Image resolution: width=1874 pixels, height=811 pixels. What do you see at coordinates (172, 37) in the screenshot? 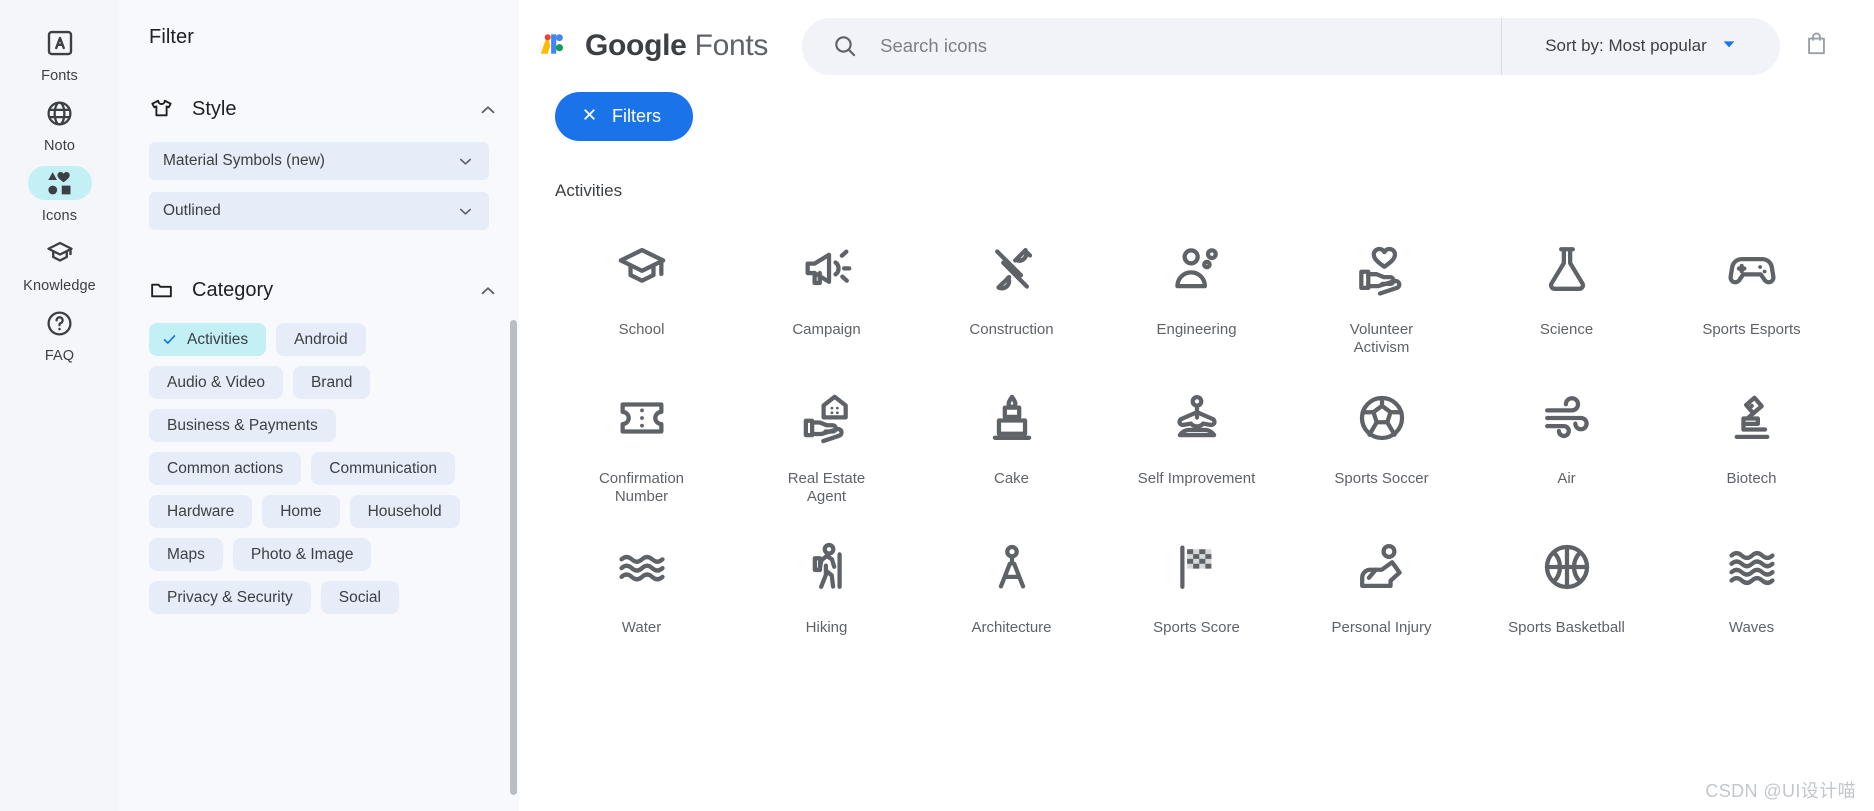
I see `filter-panel-title: Filter` at bounding box center [172, 37].